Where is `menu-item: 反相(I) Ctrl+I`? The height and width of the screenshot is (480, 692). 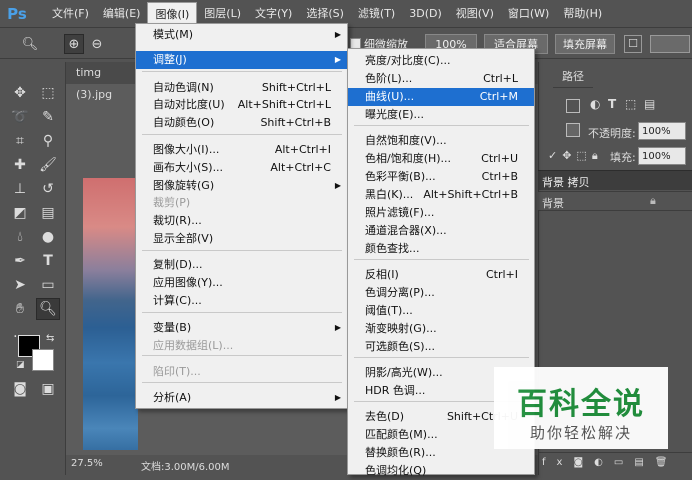
menu-item: 反相(I) Ctrl+I is located at coordinates (441, 275).